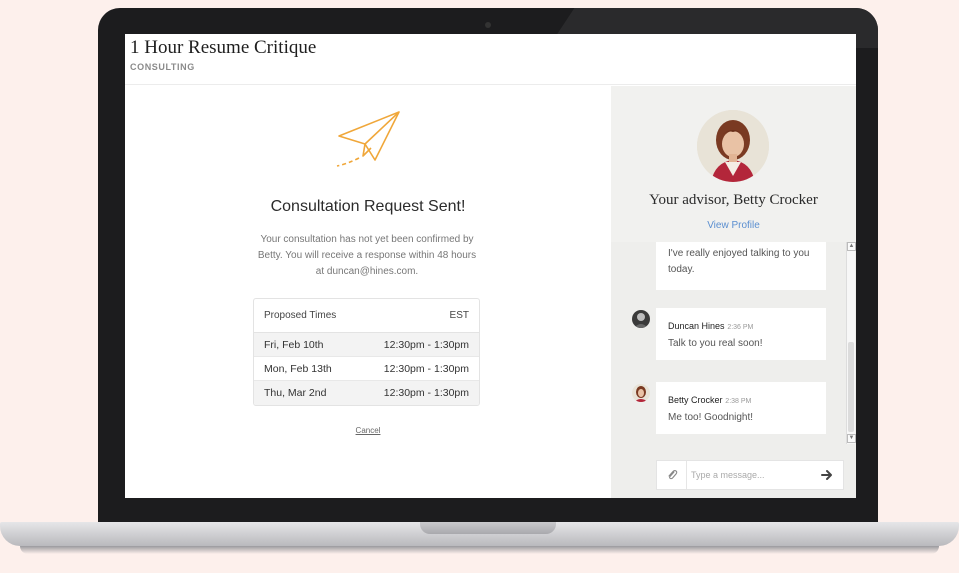 The height and width of the screenshot is (573, 959). Describe the element at coordinates (162, 67) in the screenshot. I see `page-subtitle: CONSULTING` at that location.